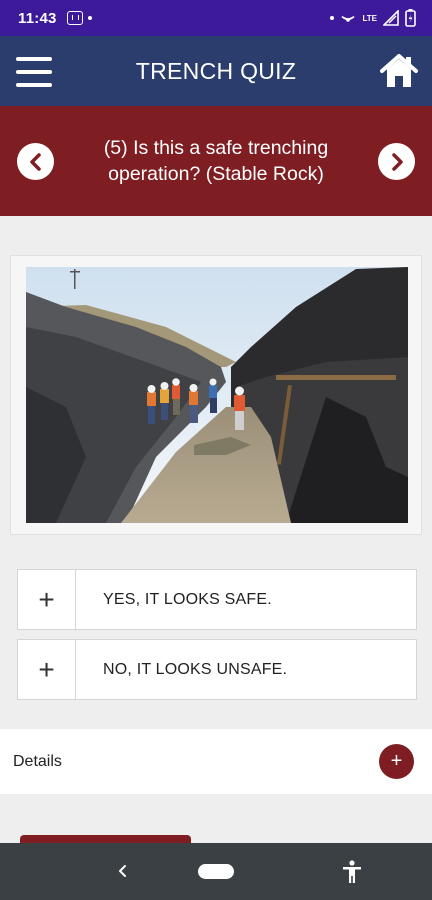  I want to click on status-left-icons, so click(79, 18).